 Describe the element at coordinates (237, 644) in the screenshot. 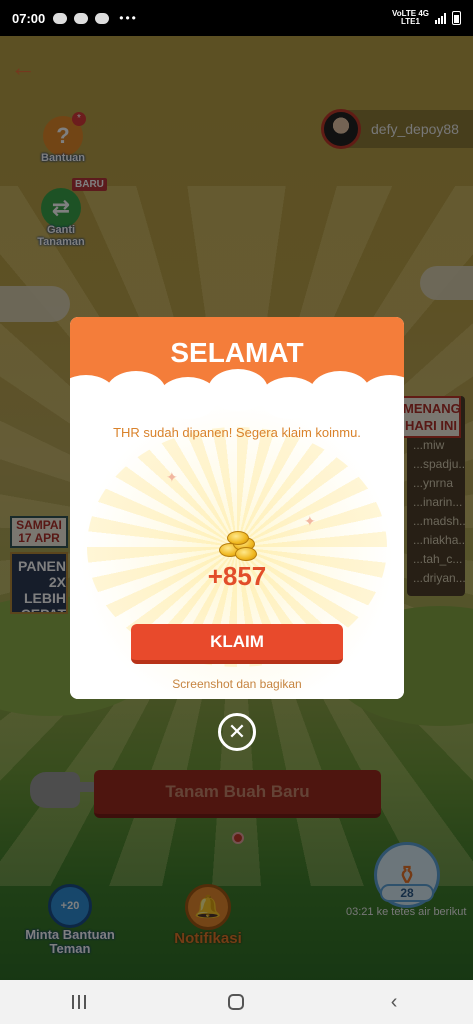

I see `claim-button: KLAIM` at that location.